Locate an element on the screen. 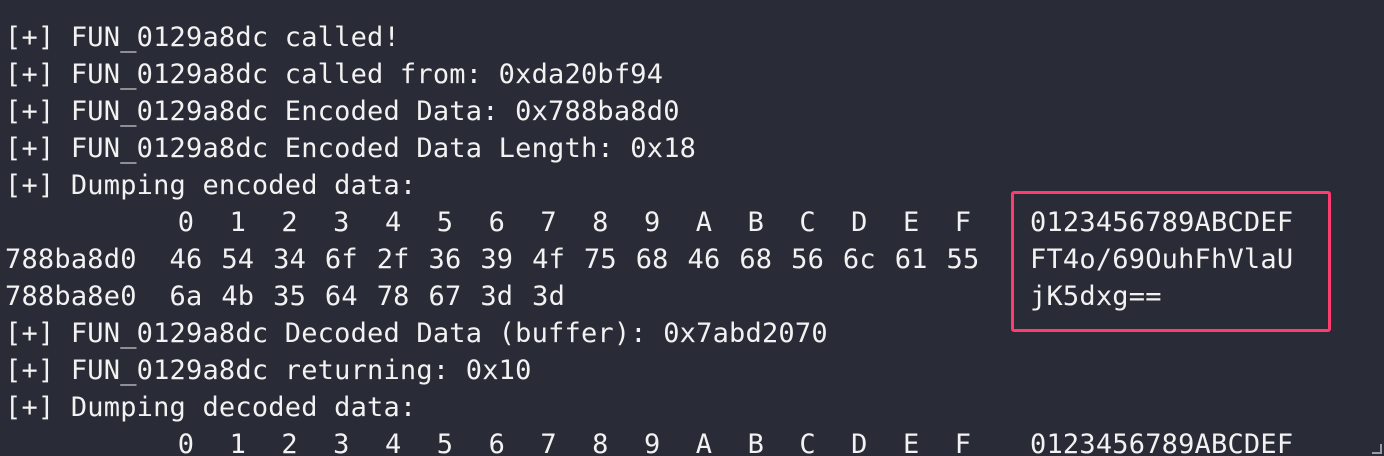 The height and width of the screenshot is (456, 1384). hex-byte: 6f is located at coordinates (341, 259).